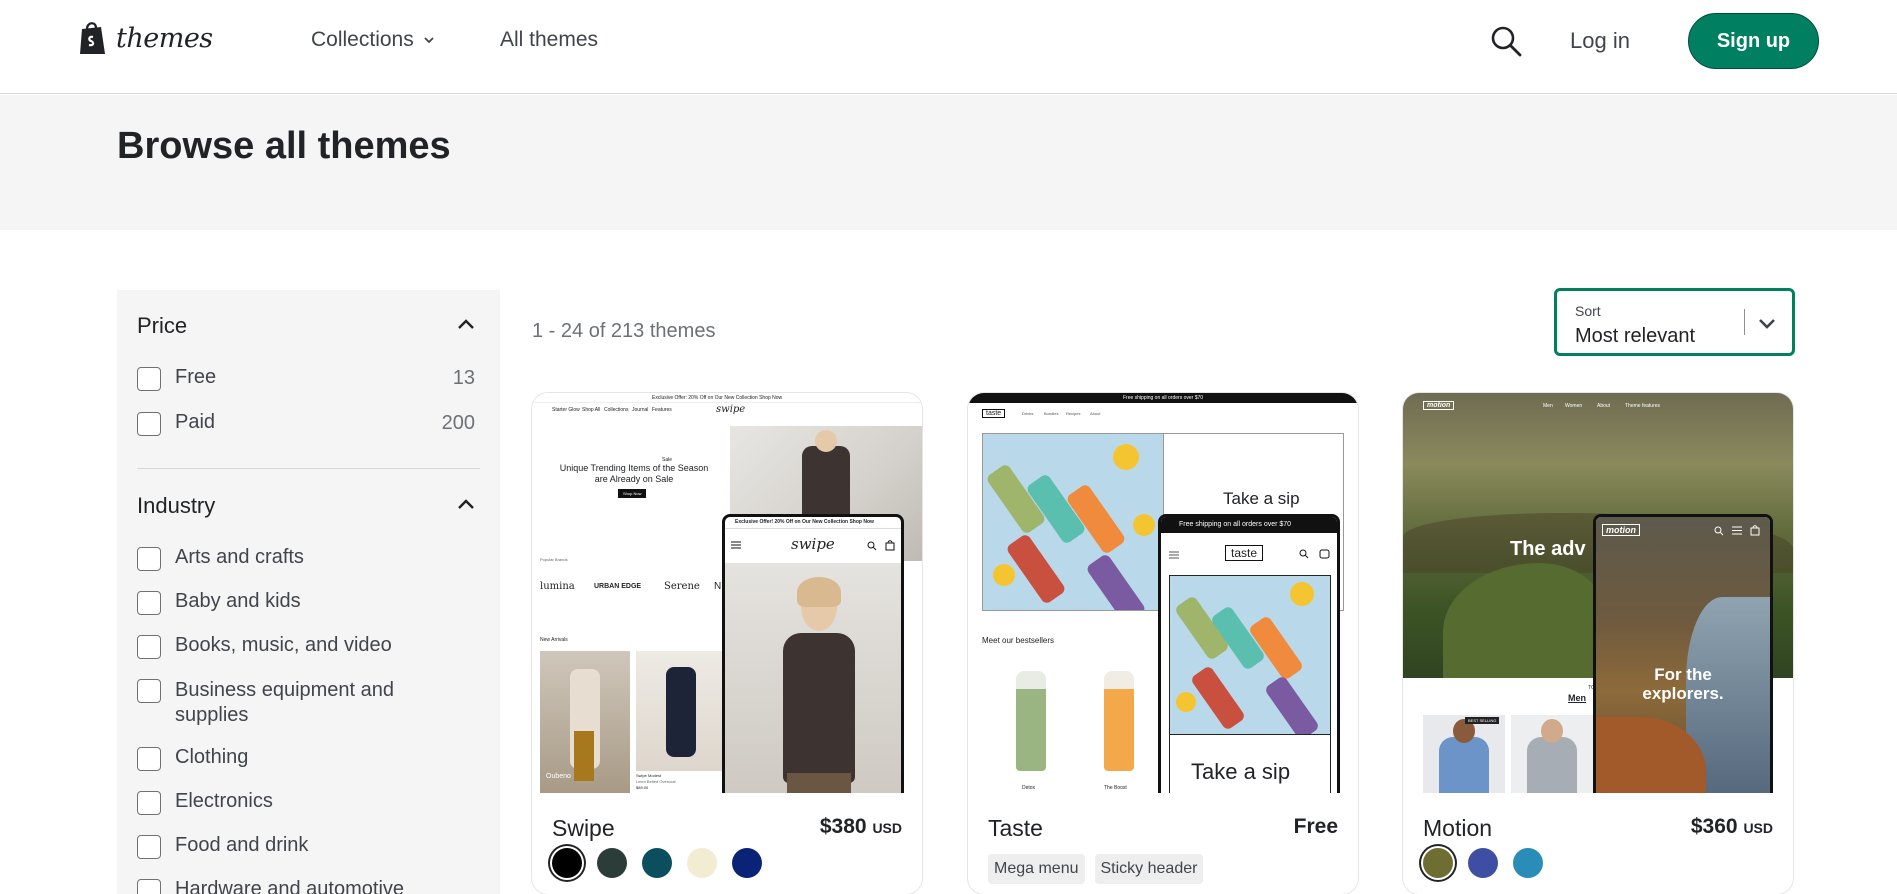  What do you see at coordinates (1674, 322) in the screenshot?
I see `sort-select: Sort Most relevant` at bounding box center [1674, 322].